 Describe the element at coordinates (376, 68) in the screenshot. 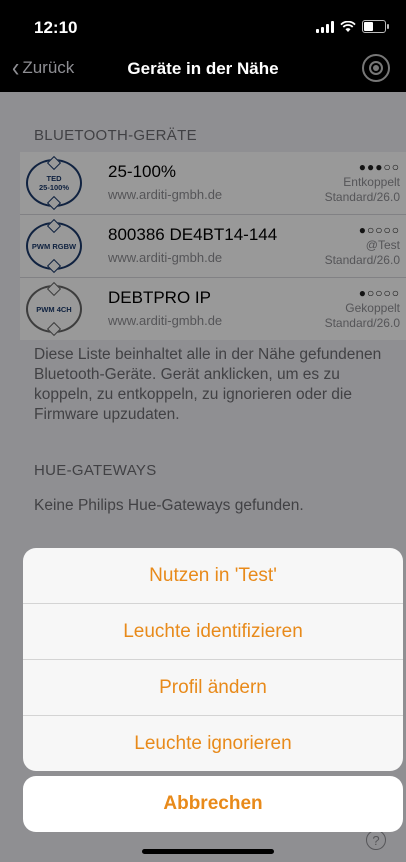

I see `broadcast-icon` at that location.